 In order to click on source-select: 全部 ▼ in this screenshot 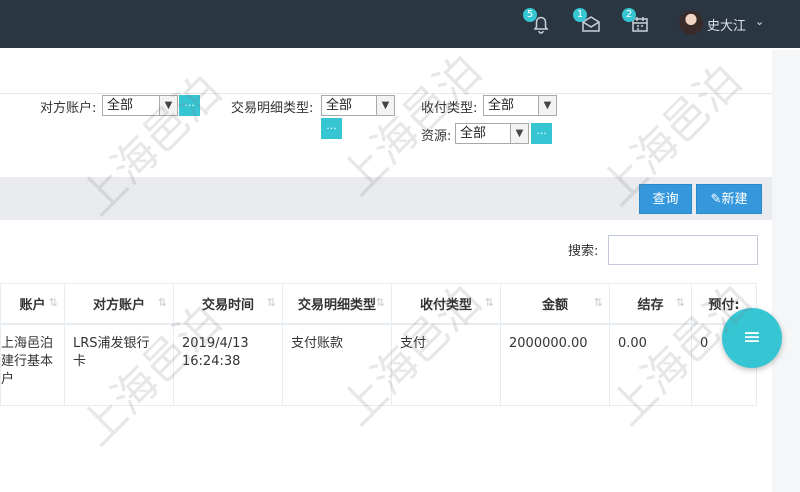, I will do `click(492, 133)`.